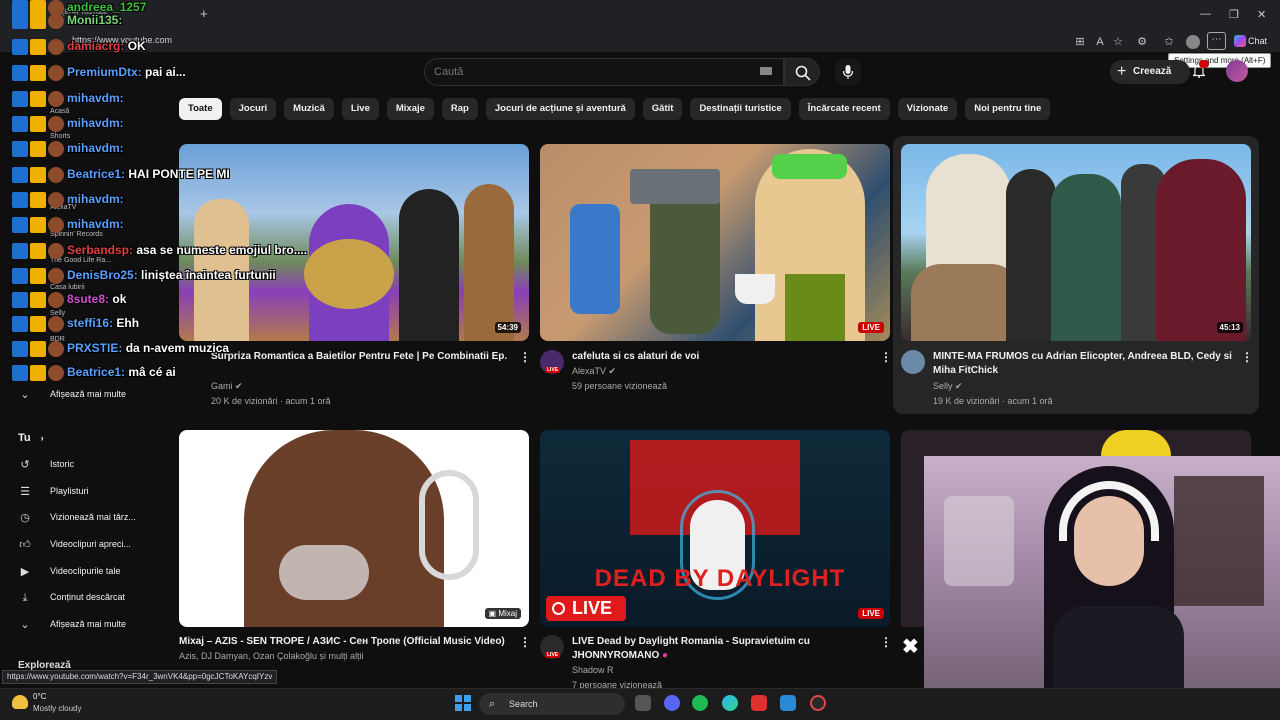  What do you see at coordinates (271, 401) in the screenshot?
I see `video-meta: 20 K de vizionări · acum 1 oră` at bounding box center [271, 401].